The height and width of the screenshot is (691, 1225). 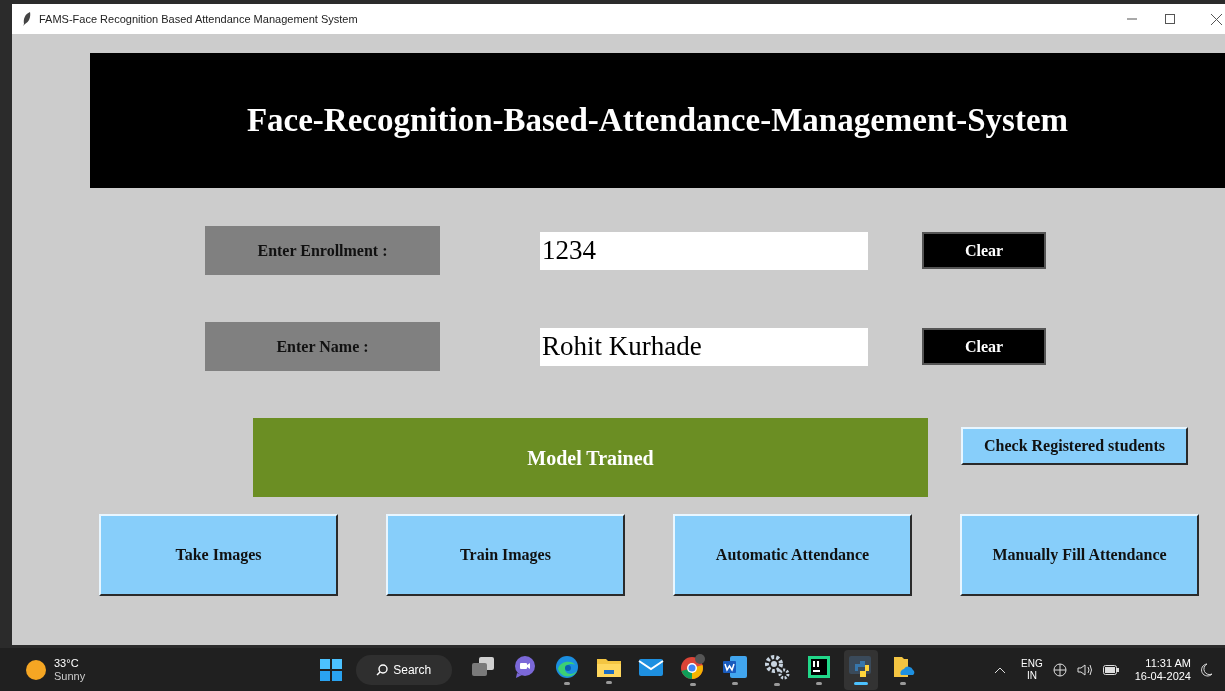 I want to click on close-icon, so click(x=1216, y=19).